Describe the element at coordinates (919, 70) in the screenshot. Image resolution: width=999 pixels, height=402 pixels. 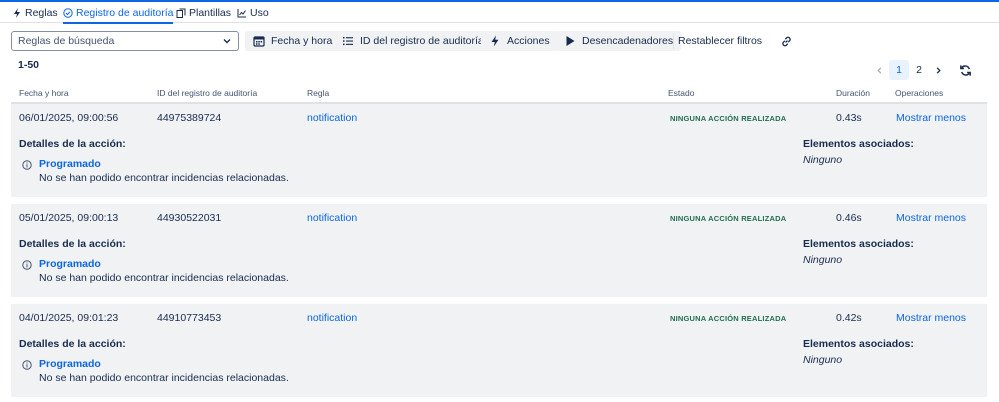
I see `page-2-button: 2` at that location.